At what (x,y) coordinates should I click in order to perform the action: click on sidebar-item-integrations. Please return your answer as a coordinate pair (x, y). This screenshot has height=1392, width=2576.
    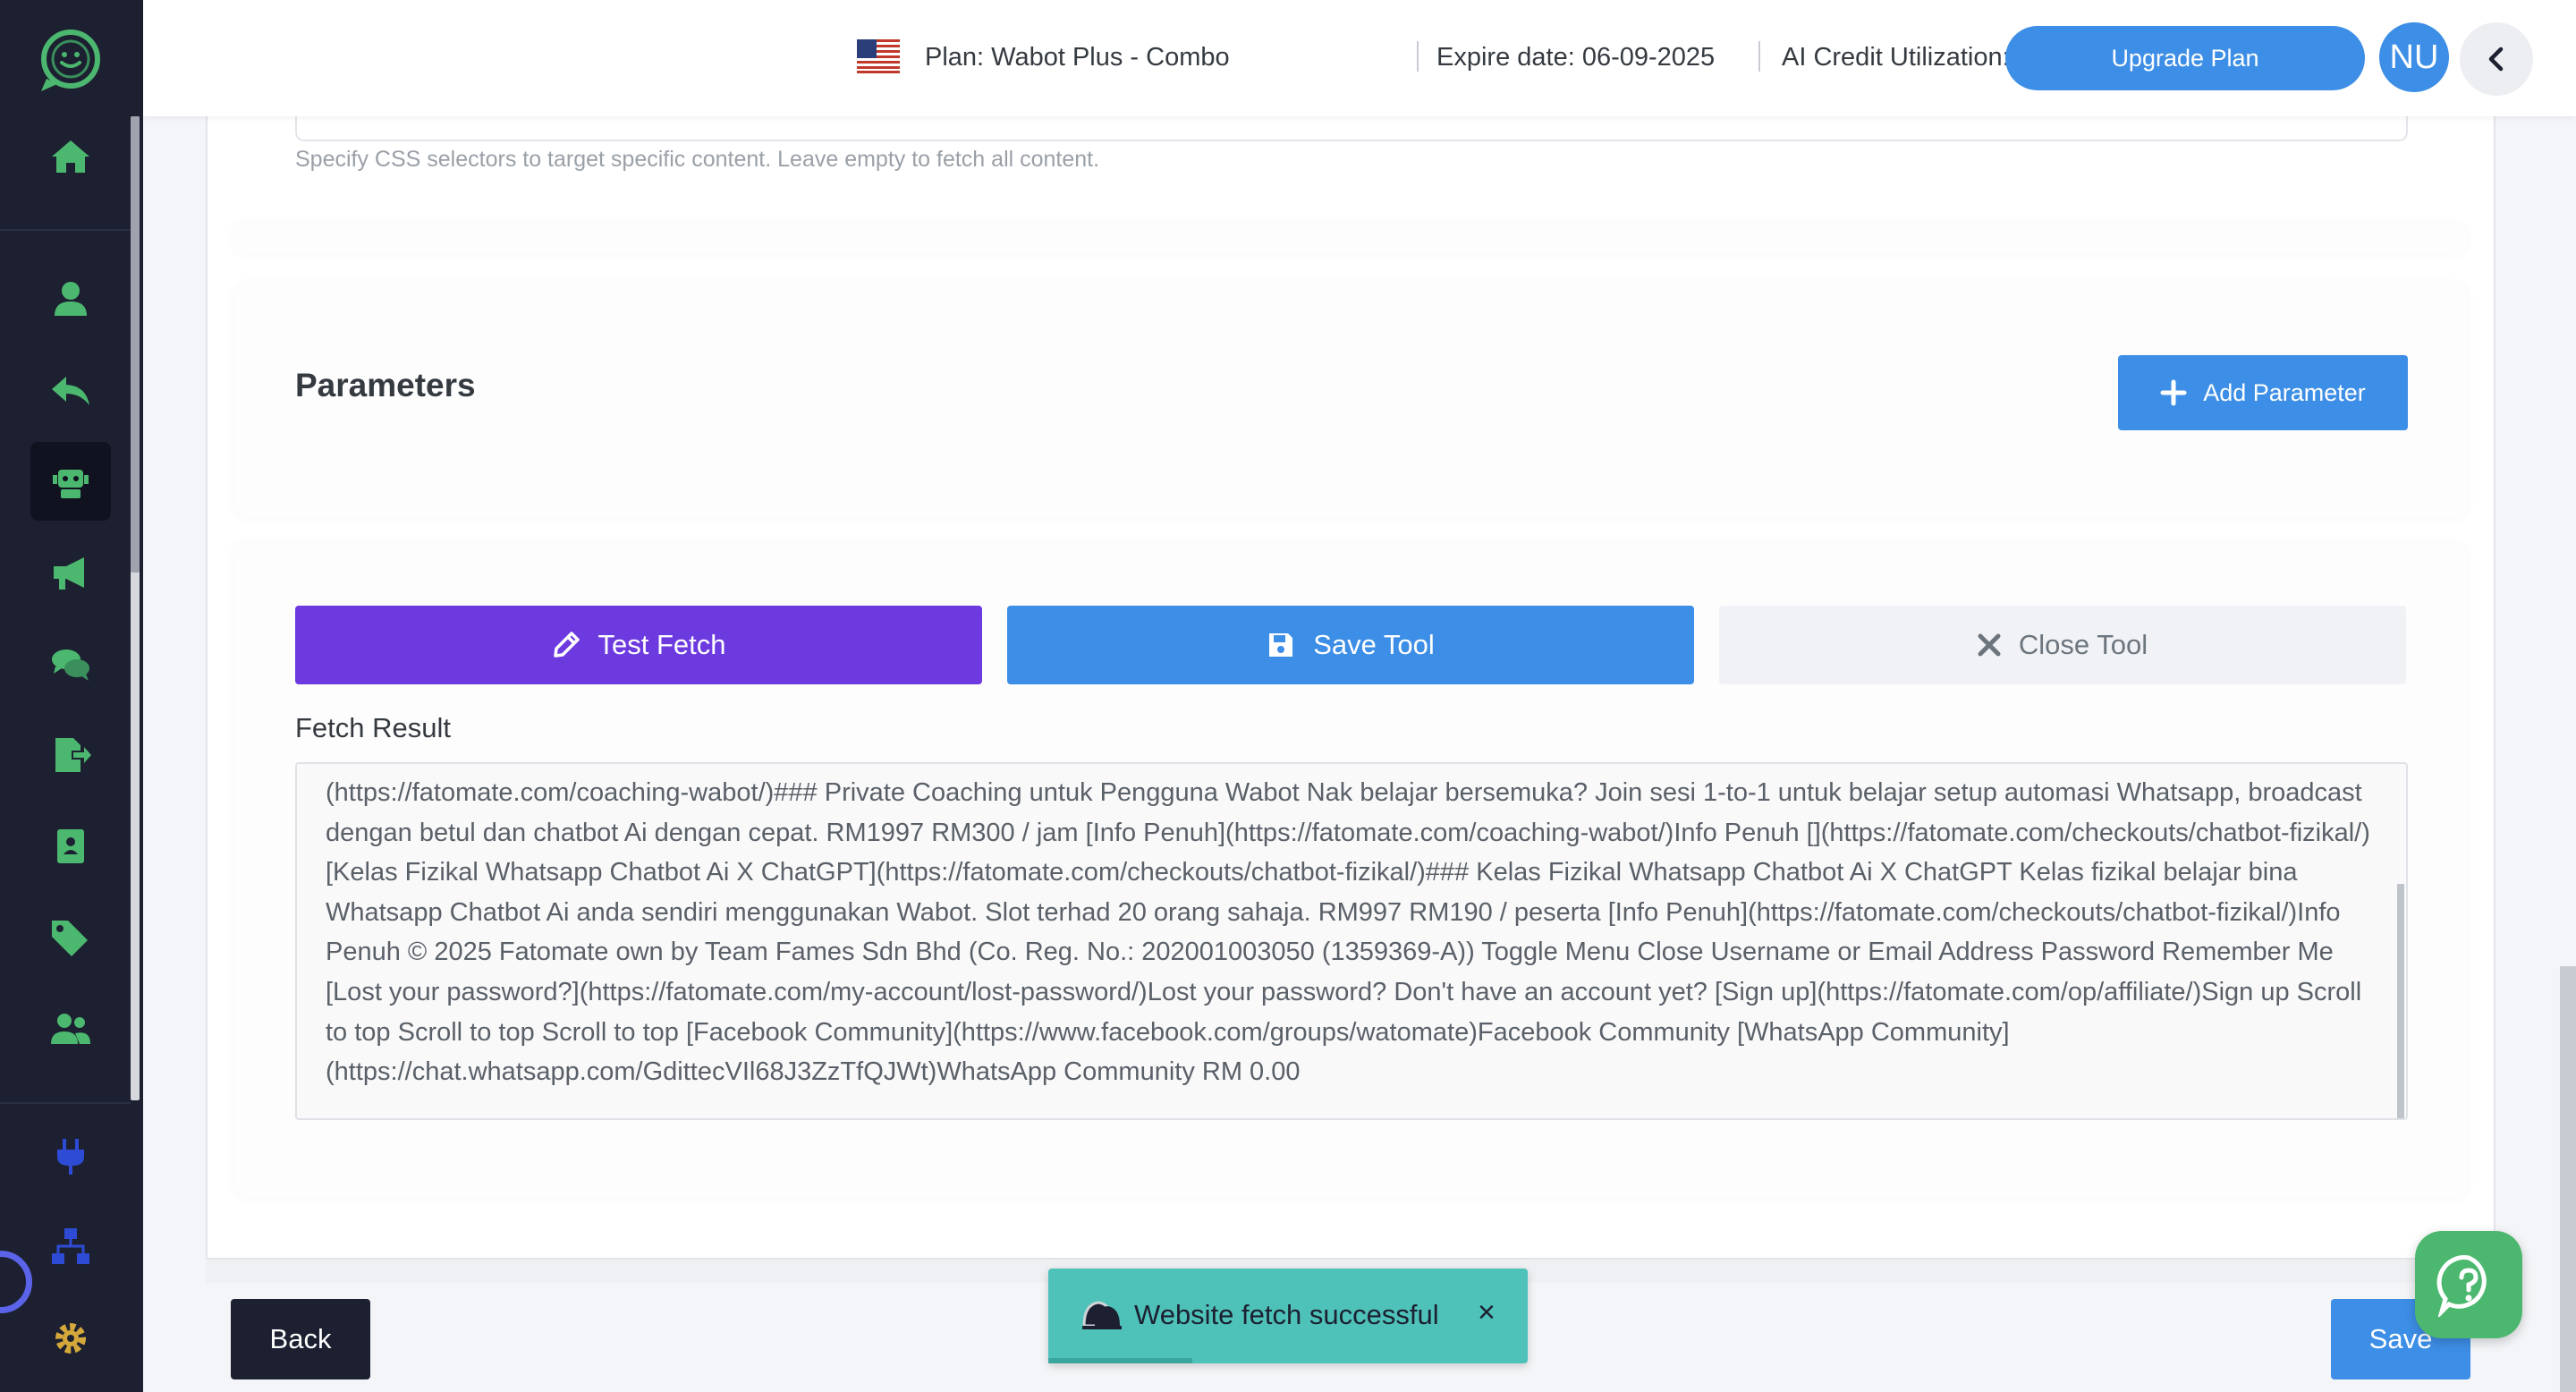
    Looking at the image, I should click on (70, 1155).